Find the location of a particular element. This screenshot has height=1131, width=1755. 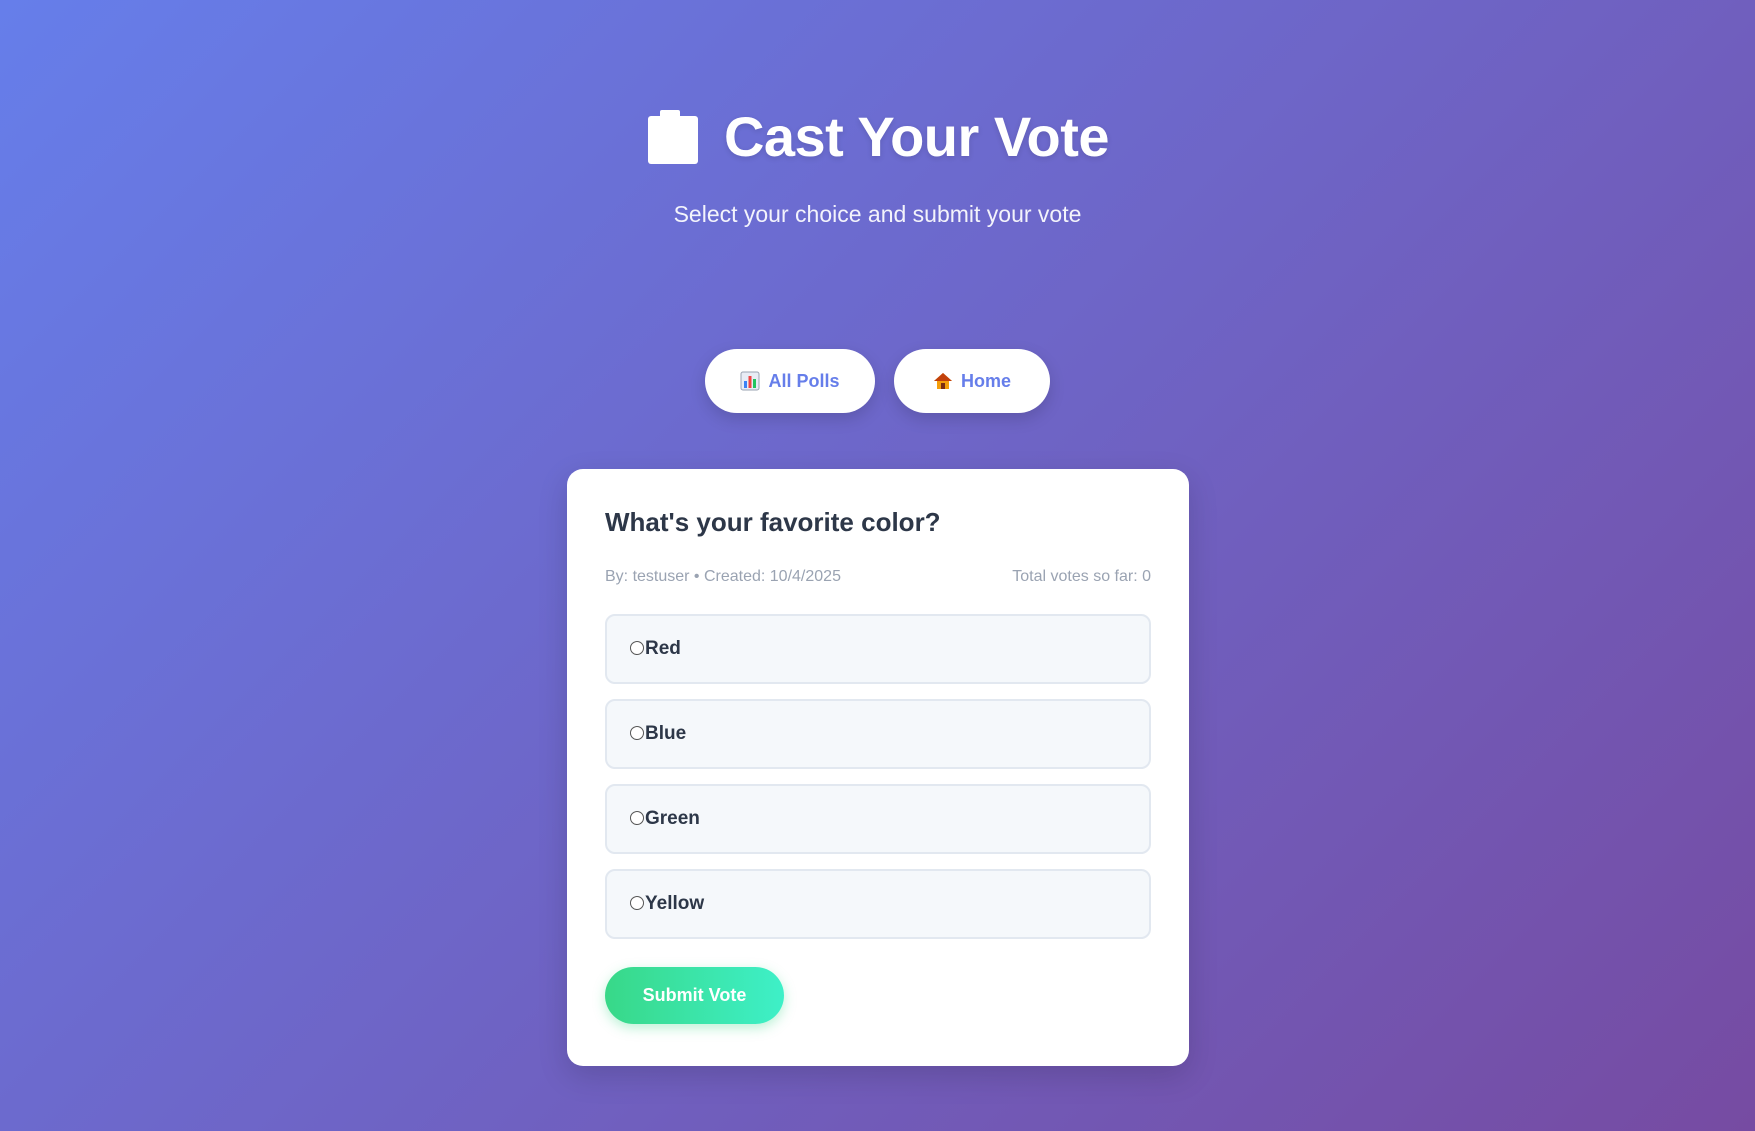

all-polls-label: All Polls is located at coordinates (804, 380).